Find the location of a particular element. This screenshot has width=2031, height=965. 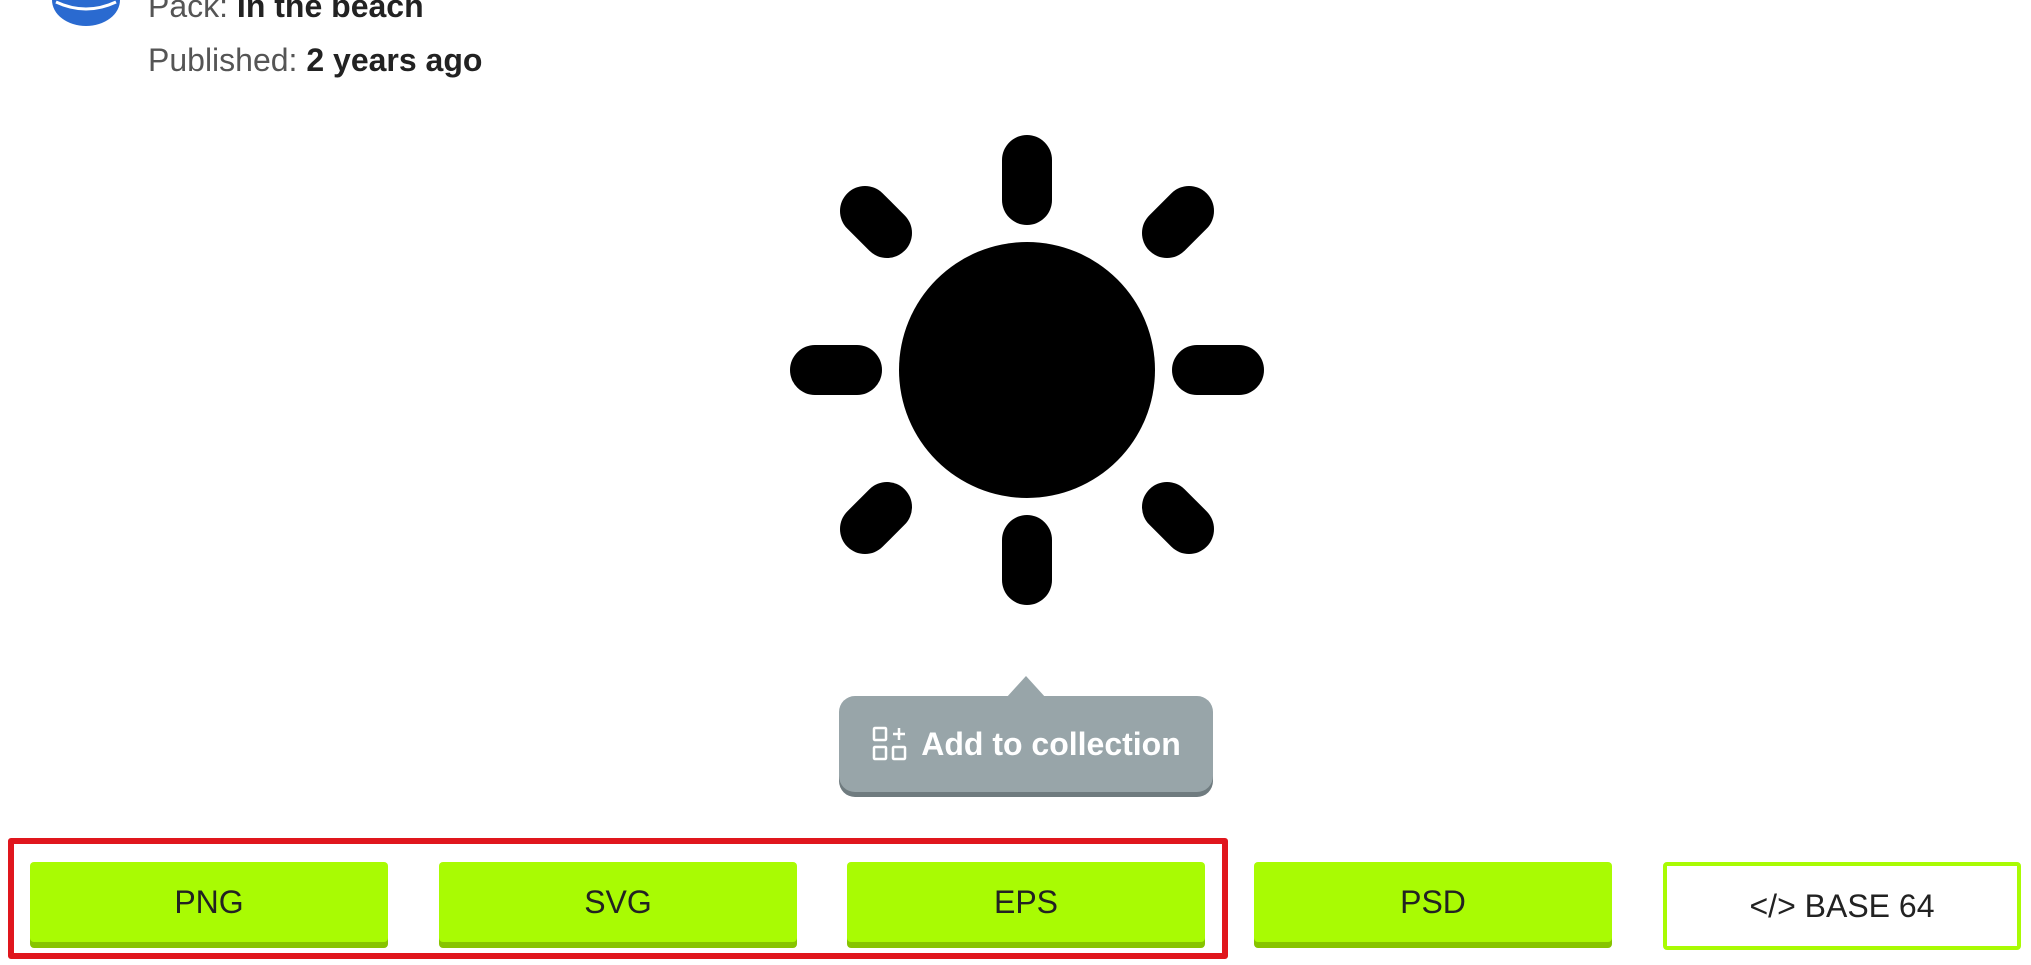

pack-link: In the beach is located at coordinates (330, 12).